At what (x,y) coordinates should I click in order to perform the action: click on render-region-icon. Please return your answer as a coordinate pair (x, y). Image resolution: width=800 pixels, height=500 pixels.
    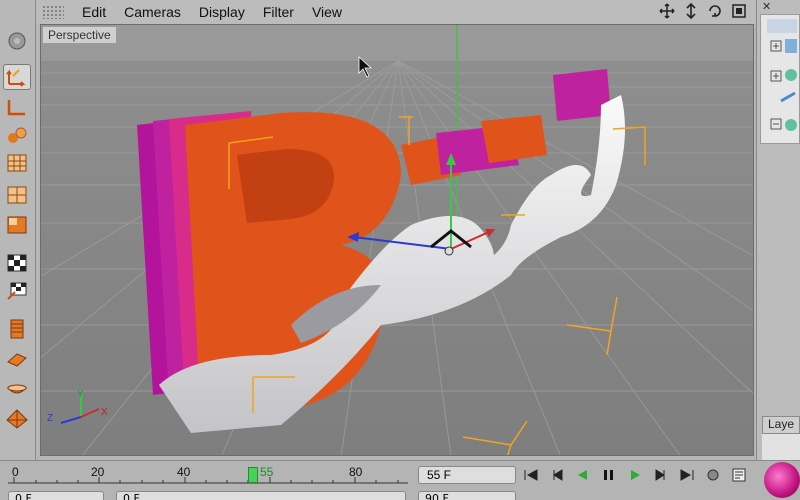
    Looking at the image, I should click on (17, 291).